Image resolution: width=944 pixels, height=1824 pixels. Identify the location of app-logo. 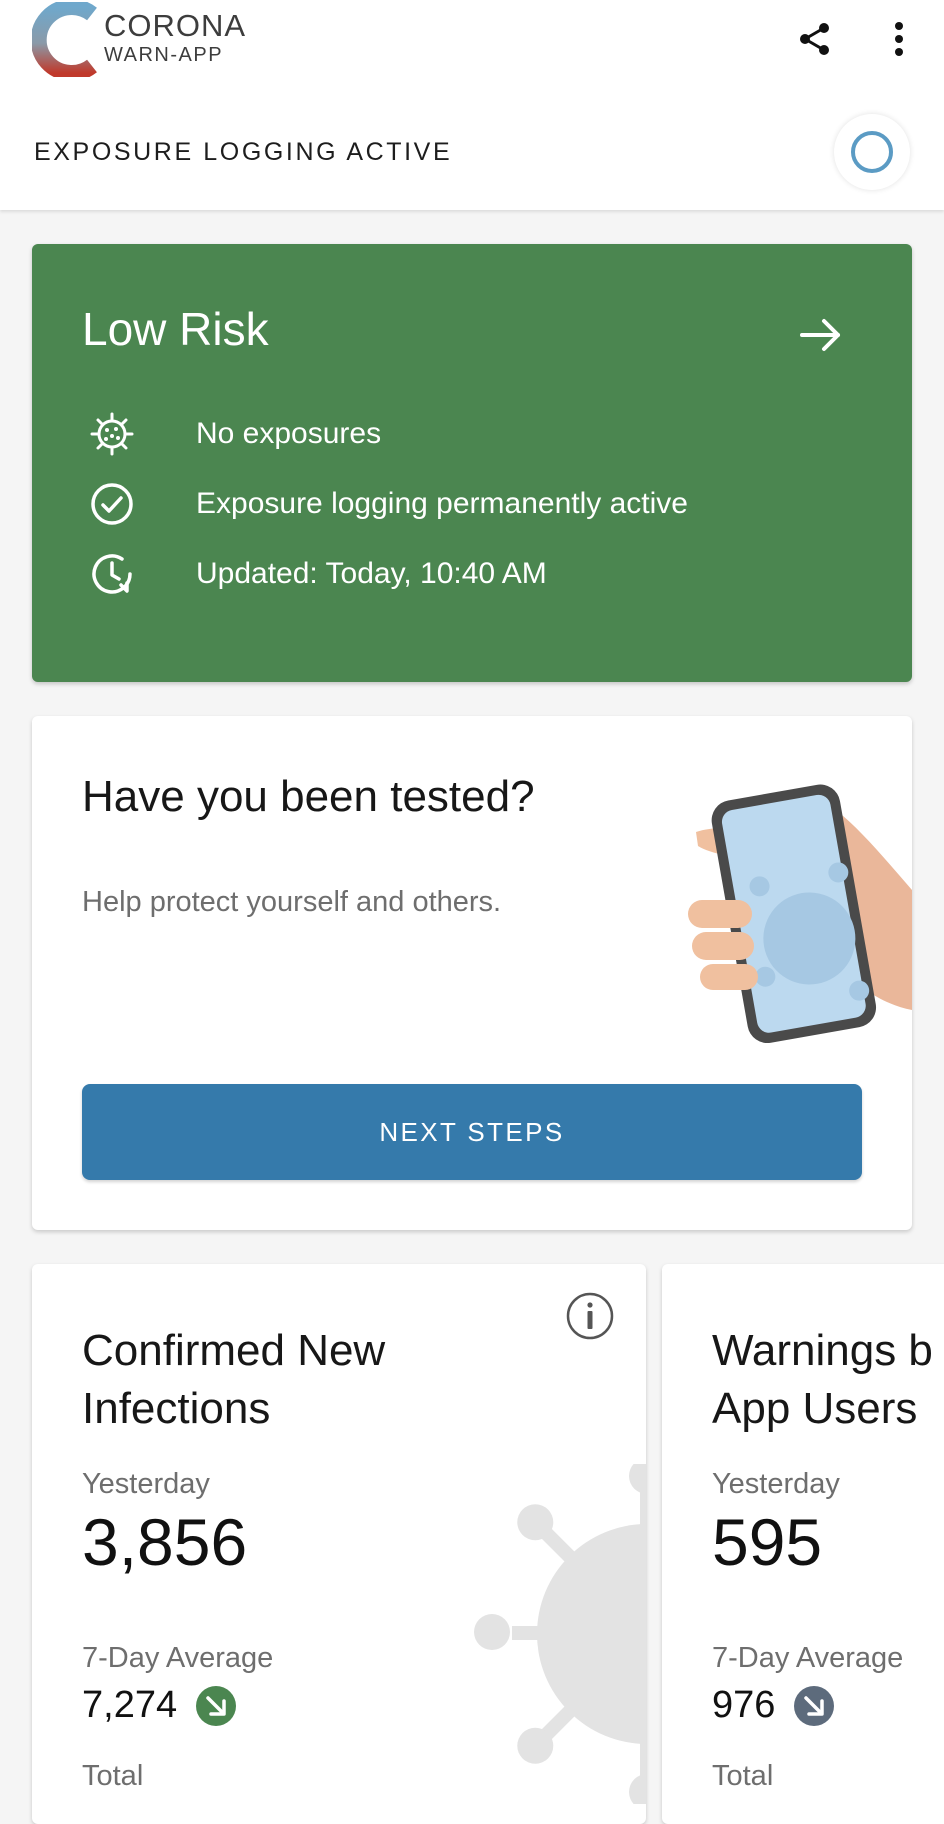
(64, 39).